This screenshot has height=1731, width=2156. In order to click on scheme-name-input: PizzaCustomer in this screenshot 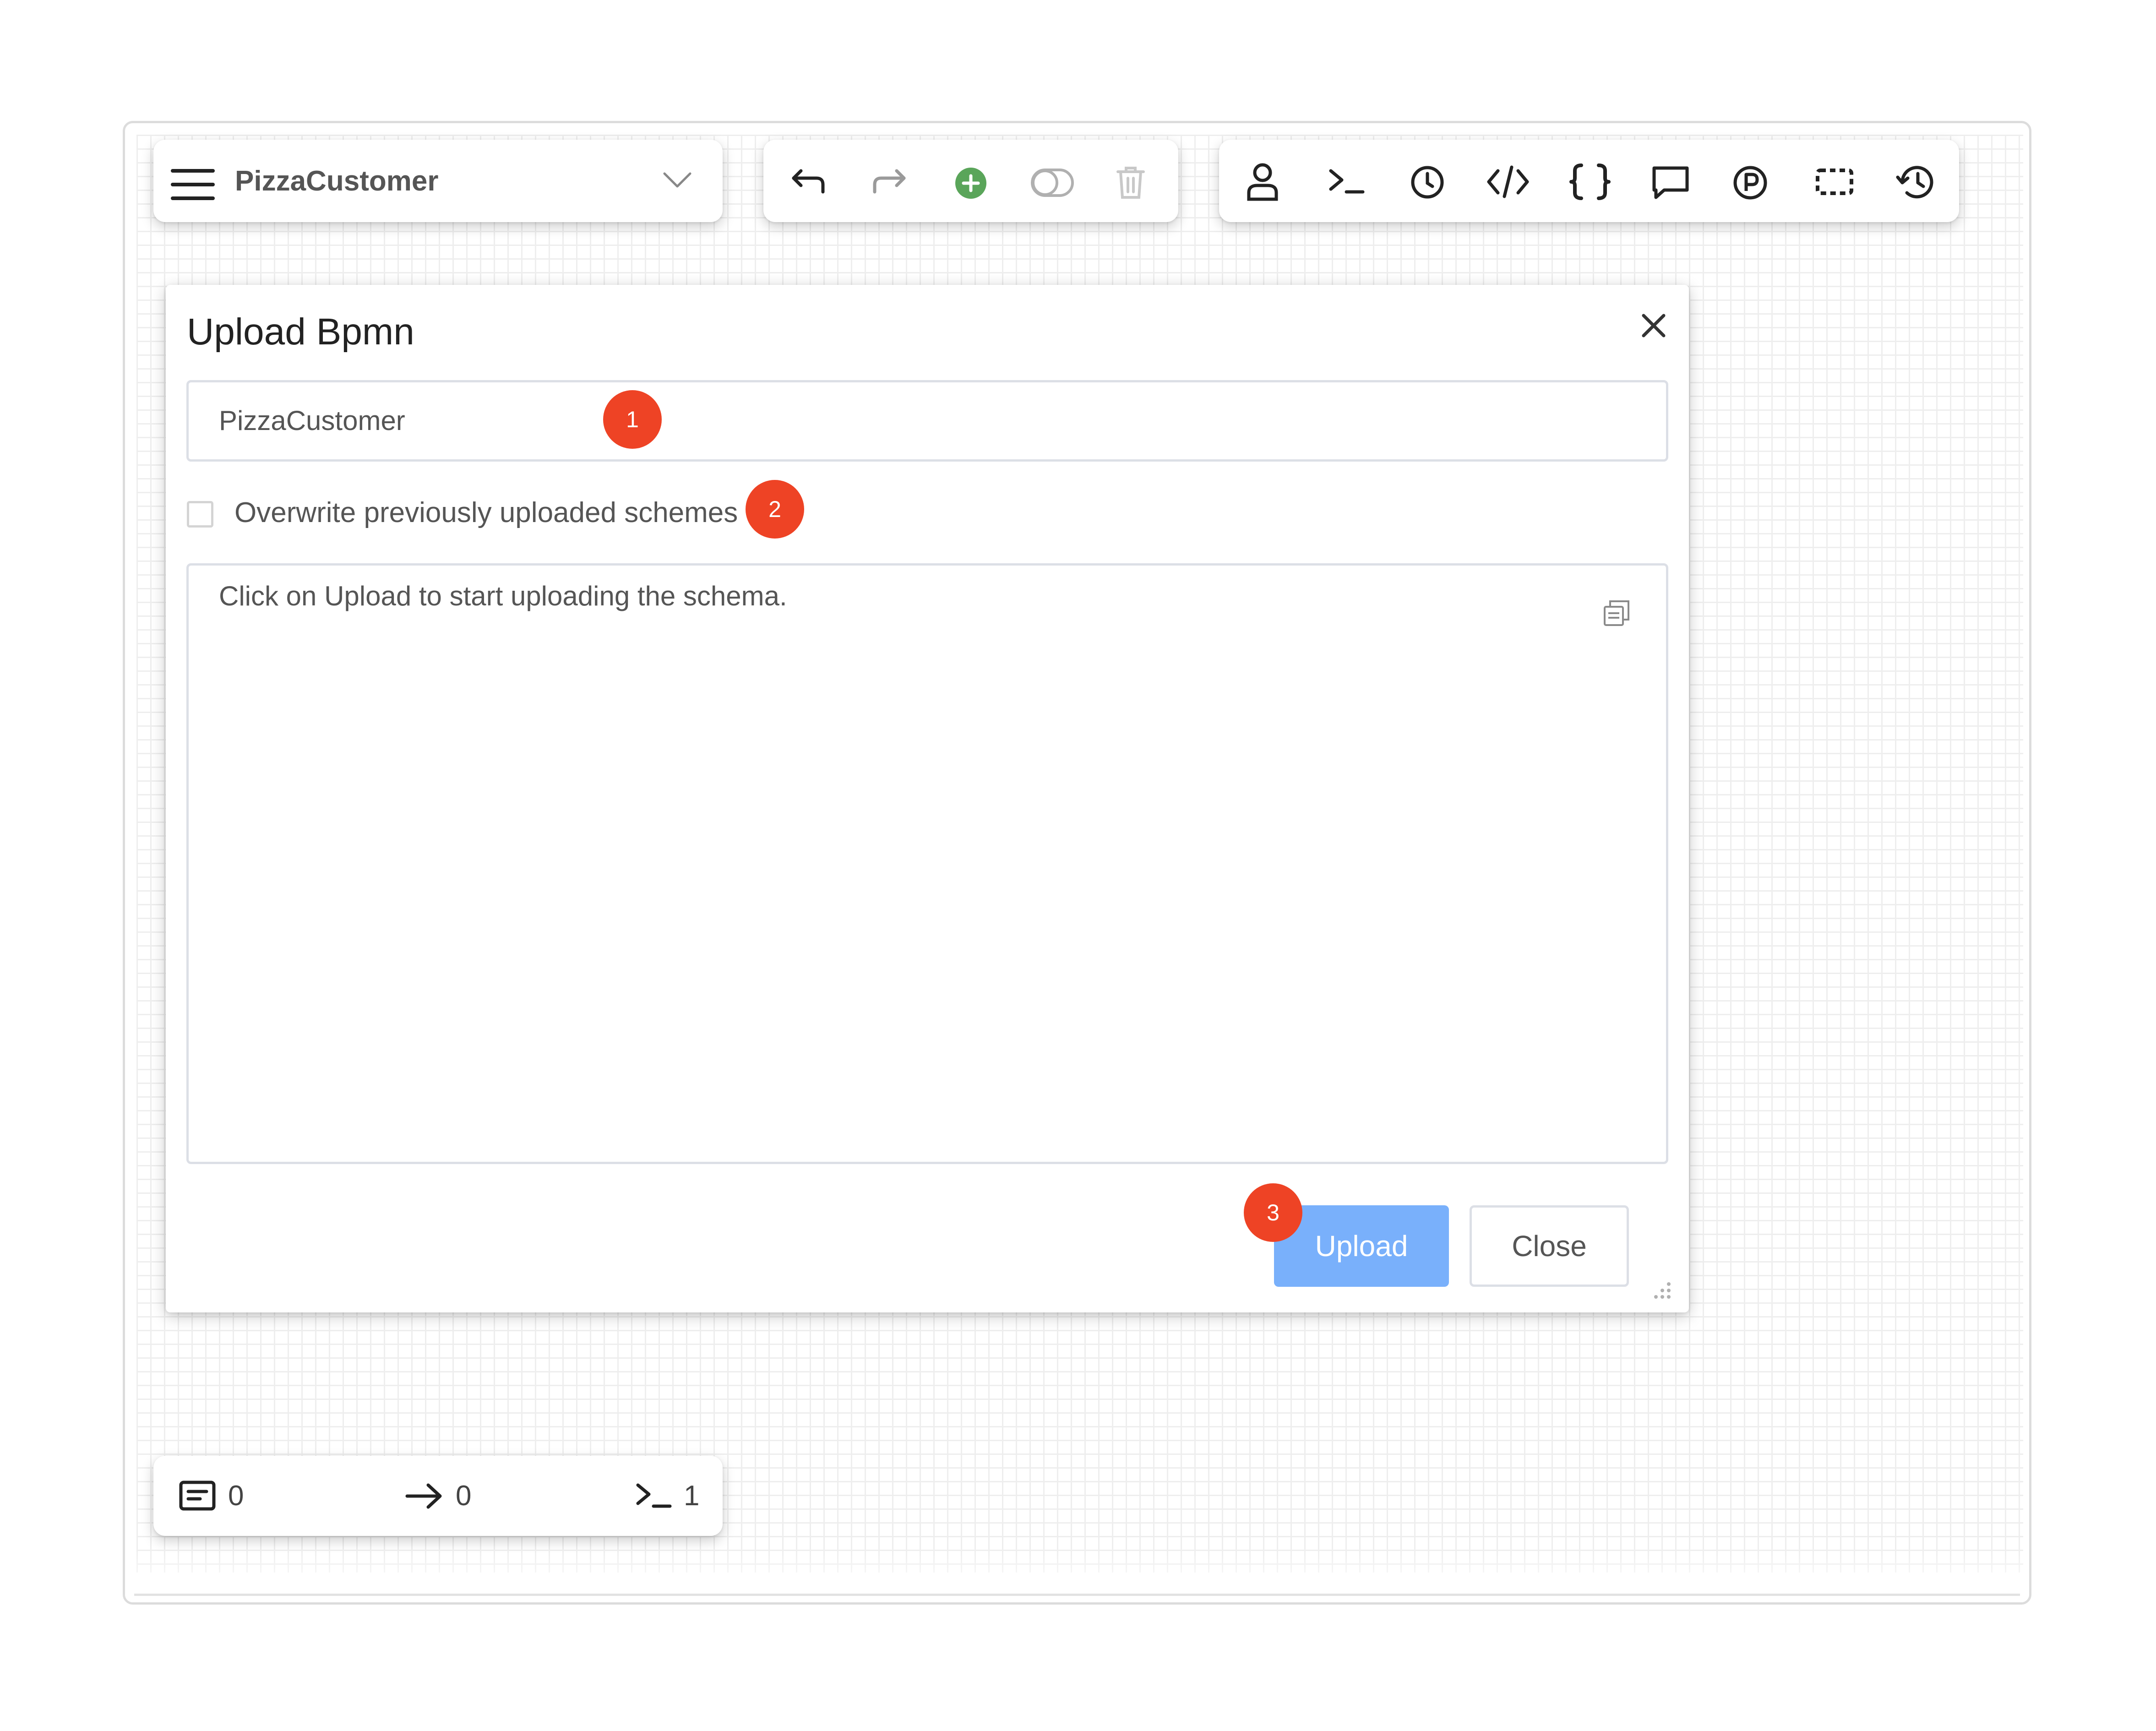, I will do `click(927, 421)`.